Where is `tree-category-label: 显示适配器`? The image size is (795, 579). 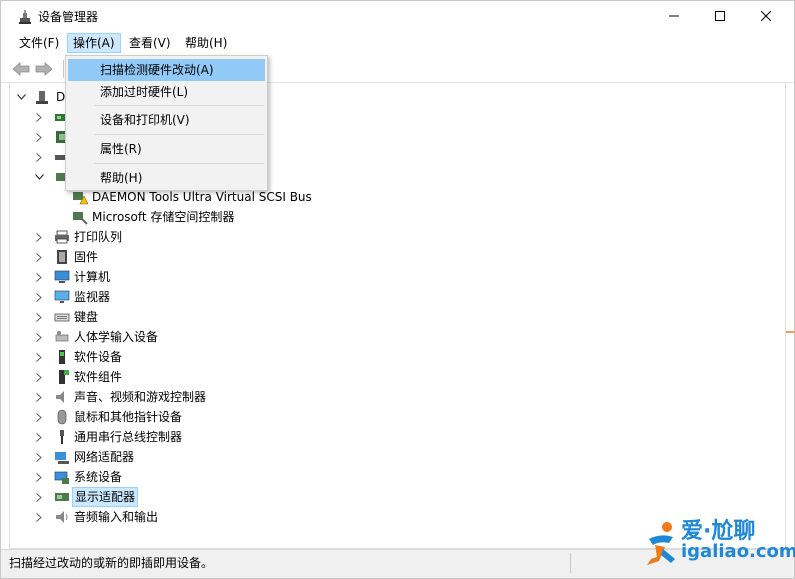
tree-category-label: 显示适配器 is located at coordinates (105, 497).